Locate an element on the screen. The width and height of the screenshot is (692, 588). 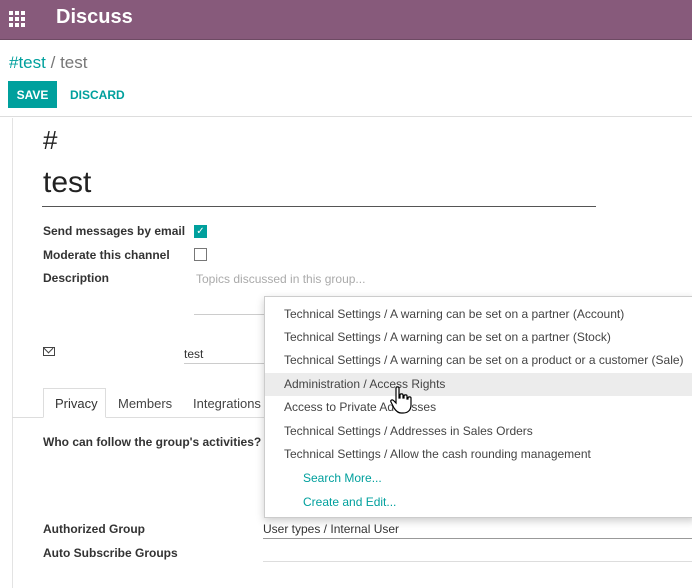
notebook-tabs: Privacy Members Integrations is located at coordinates (141, 403).